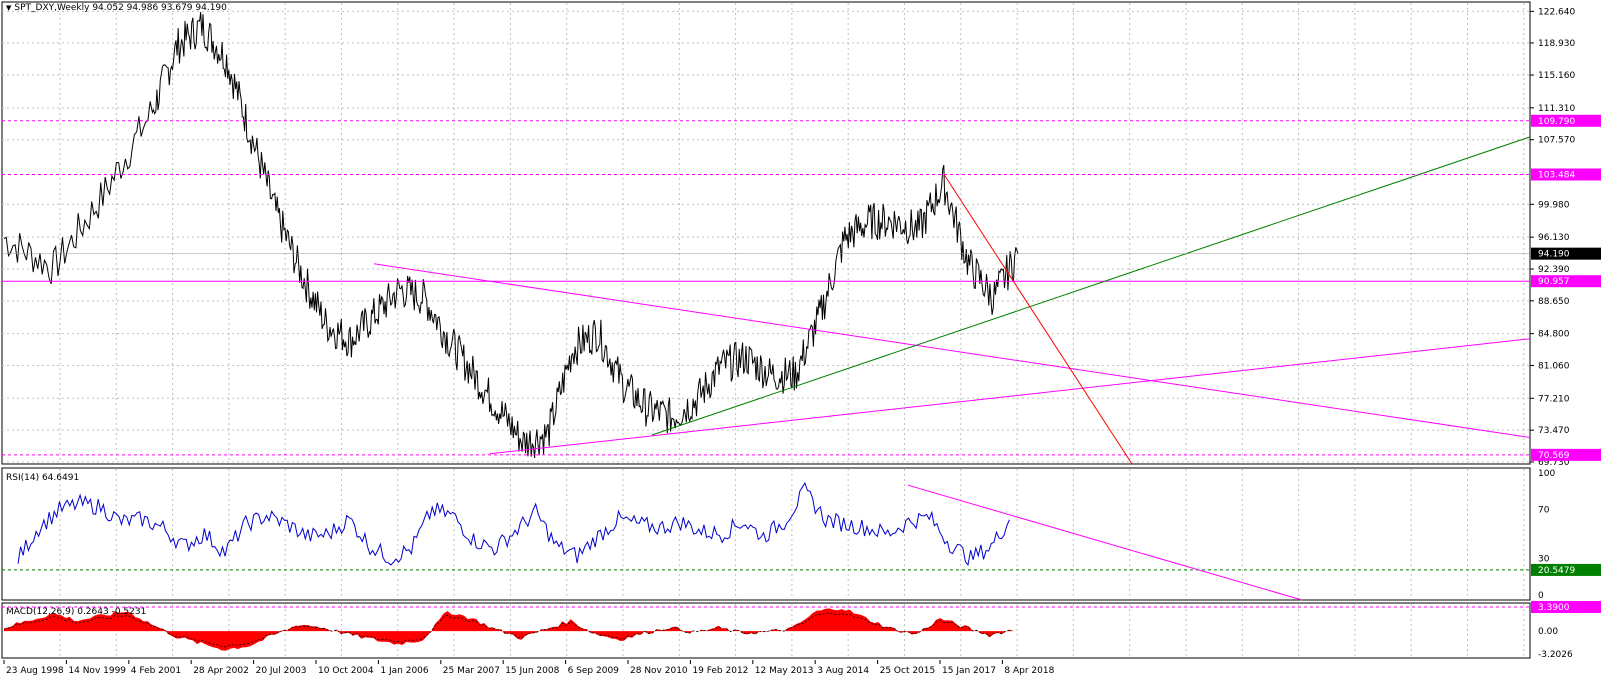  I want to click on price-tick-label: 111.310, so click(1556, 109).